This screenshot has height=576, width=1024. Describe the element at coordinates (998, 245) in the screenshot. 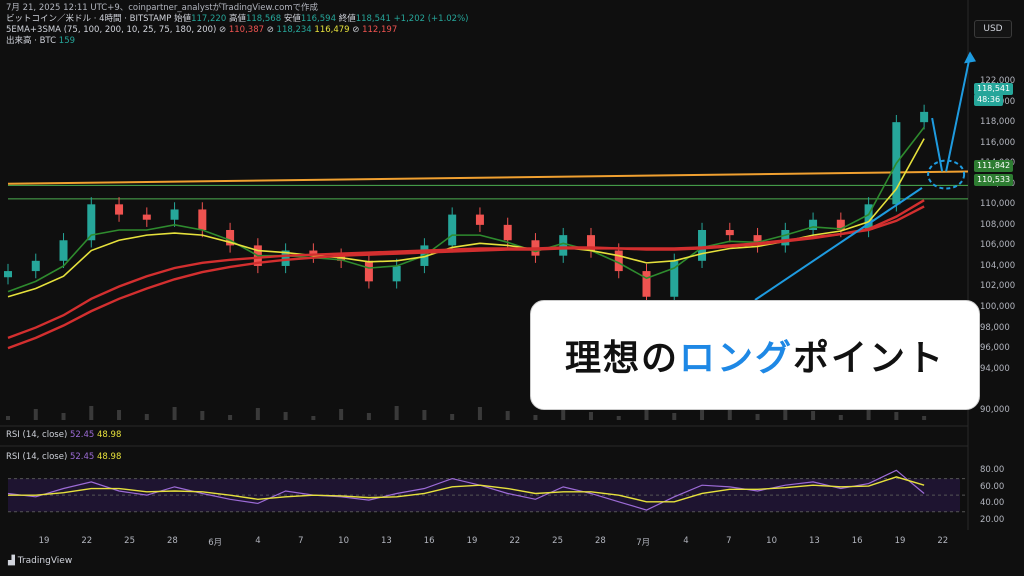

I see `price-tick-label: 106,000` at that location.